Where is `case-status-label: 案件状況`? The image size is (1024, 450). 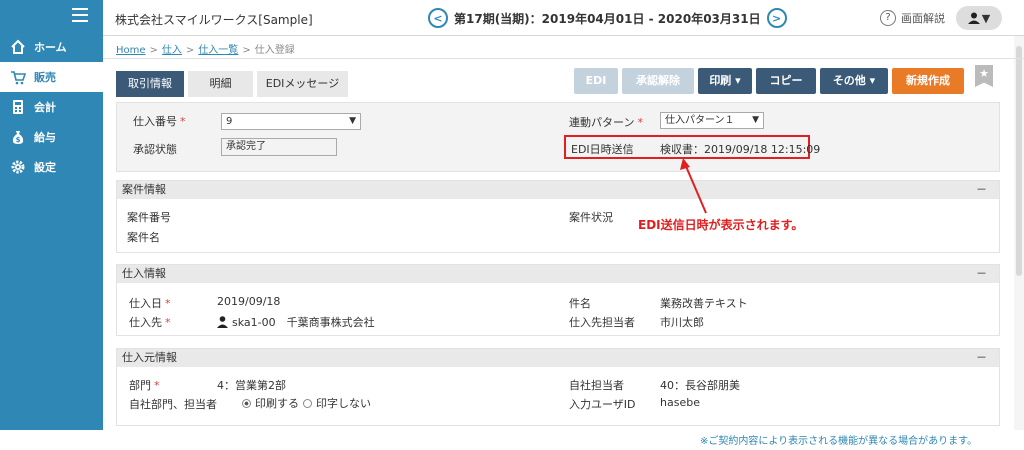
case-status-label: 案件状況 is located at coordinates (591, 217).